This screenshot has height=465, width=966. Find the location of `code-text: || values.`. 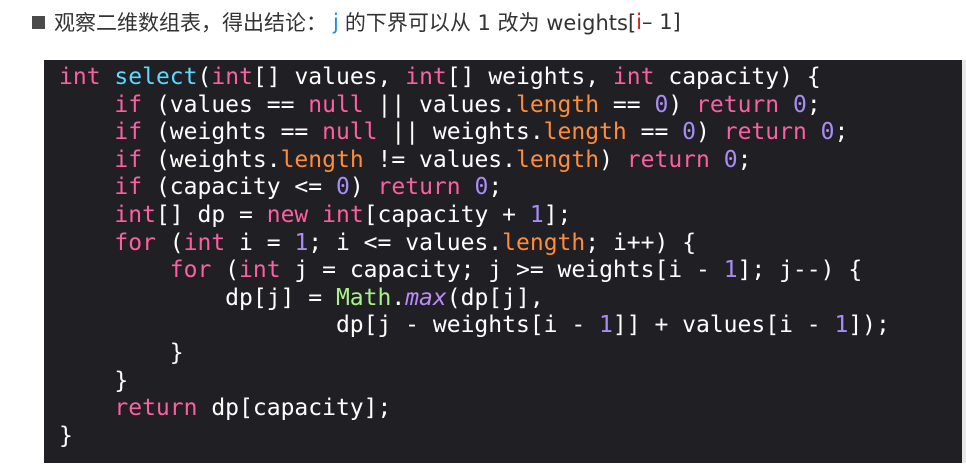

code-text: || values. is located at coordinates (439, 104).